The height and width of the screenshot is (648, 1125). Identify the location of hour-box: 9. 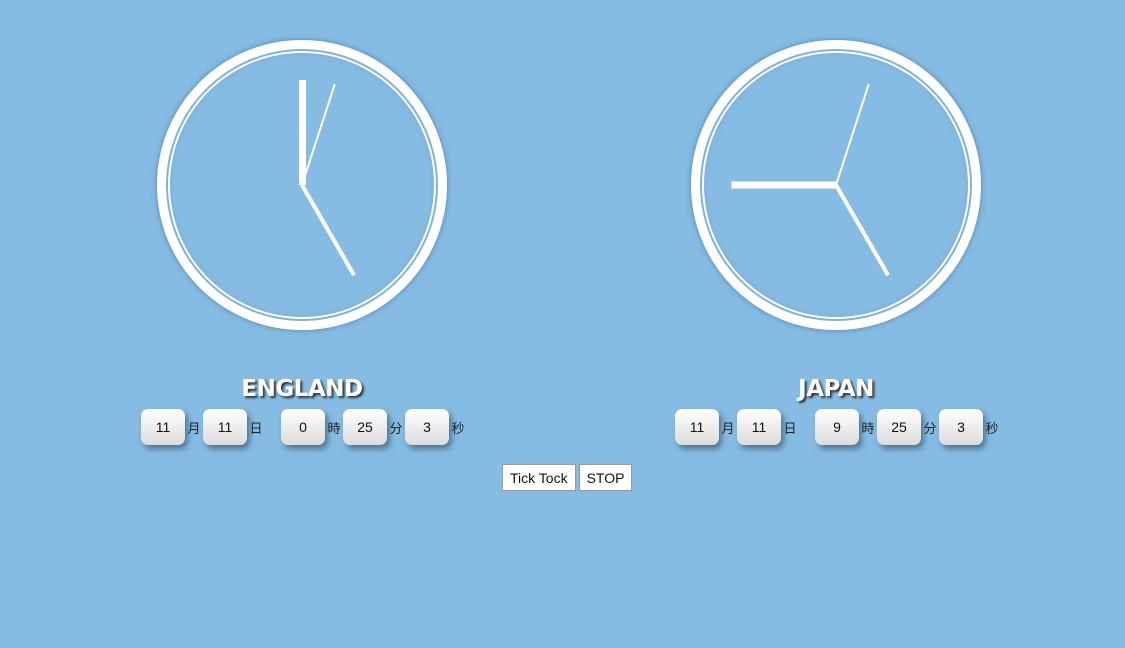
(837, 427).